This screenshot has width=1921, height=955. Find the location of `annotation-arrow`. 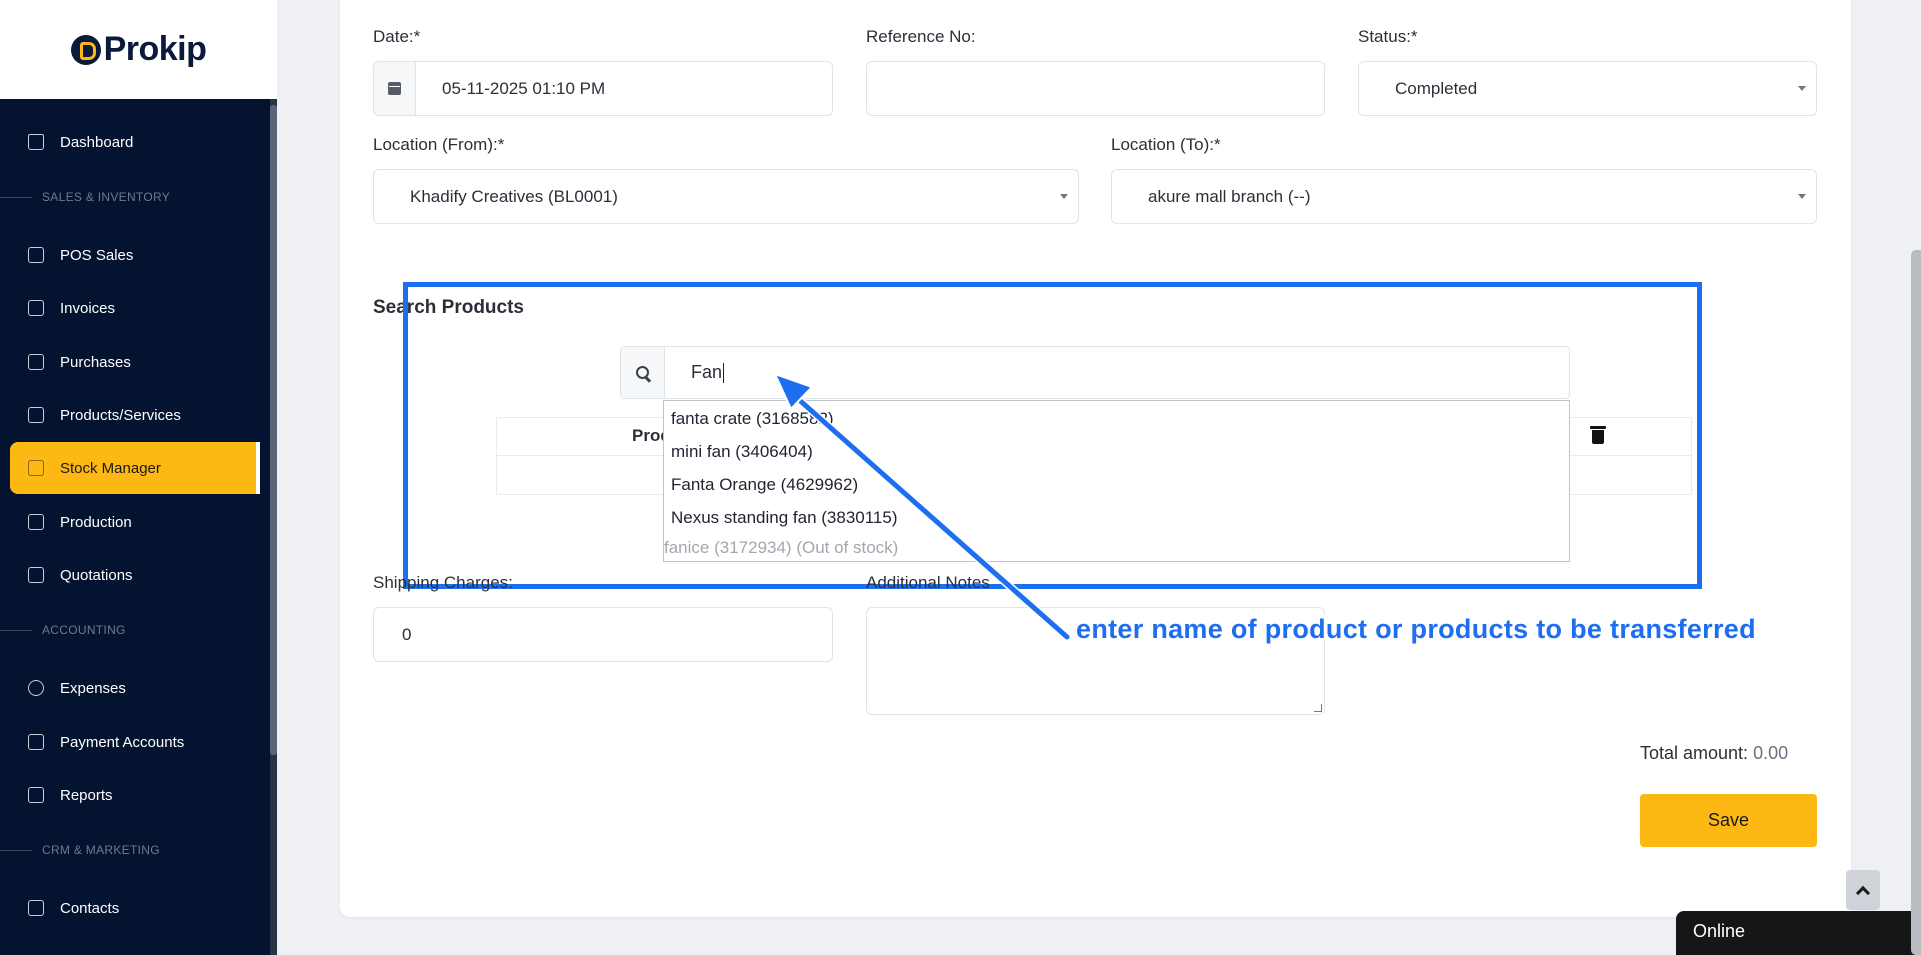

annotation-arrow is located at coordinates (922, 506).